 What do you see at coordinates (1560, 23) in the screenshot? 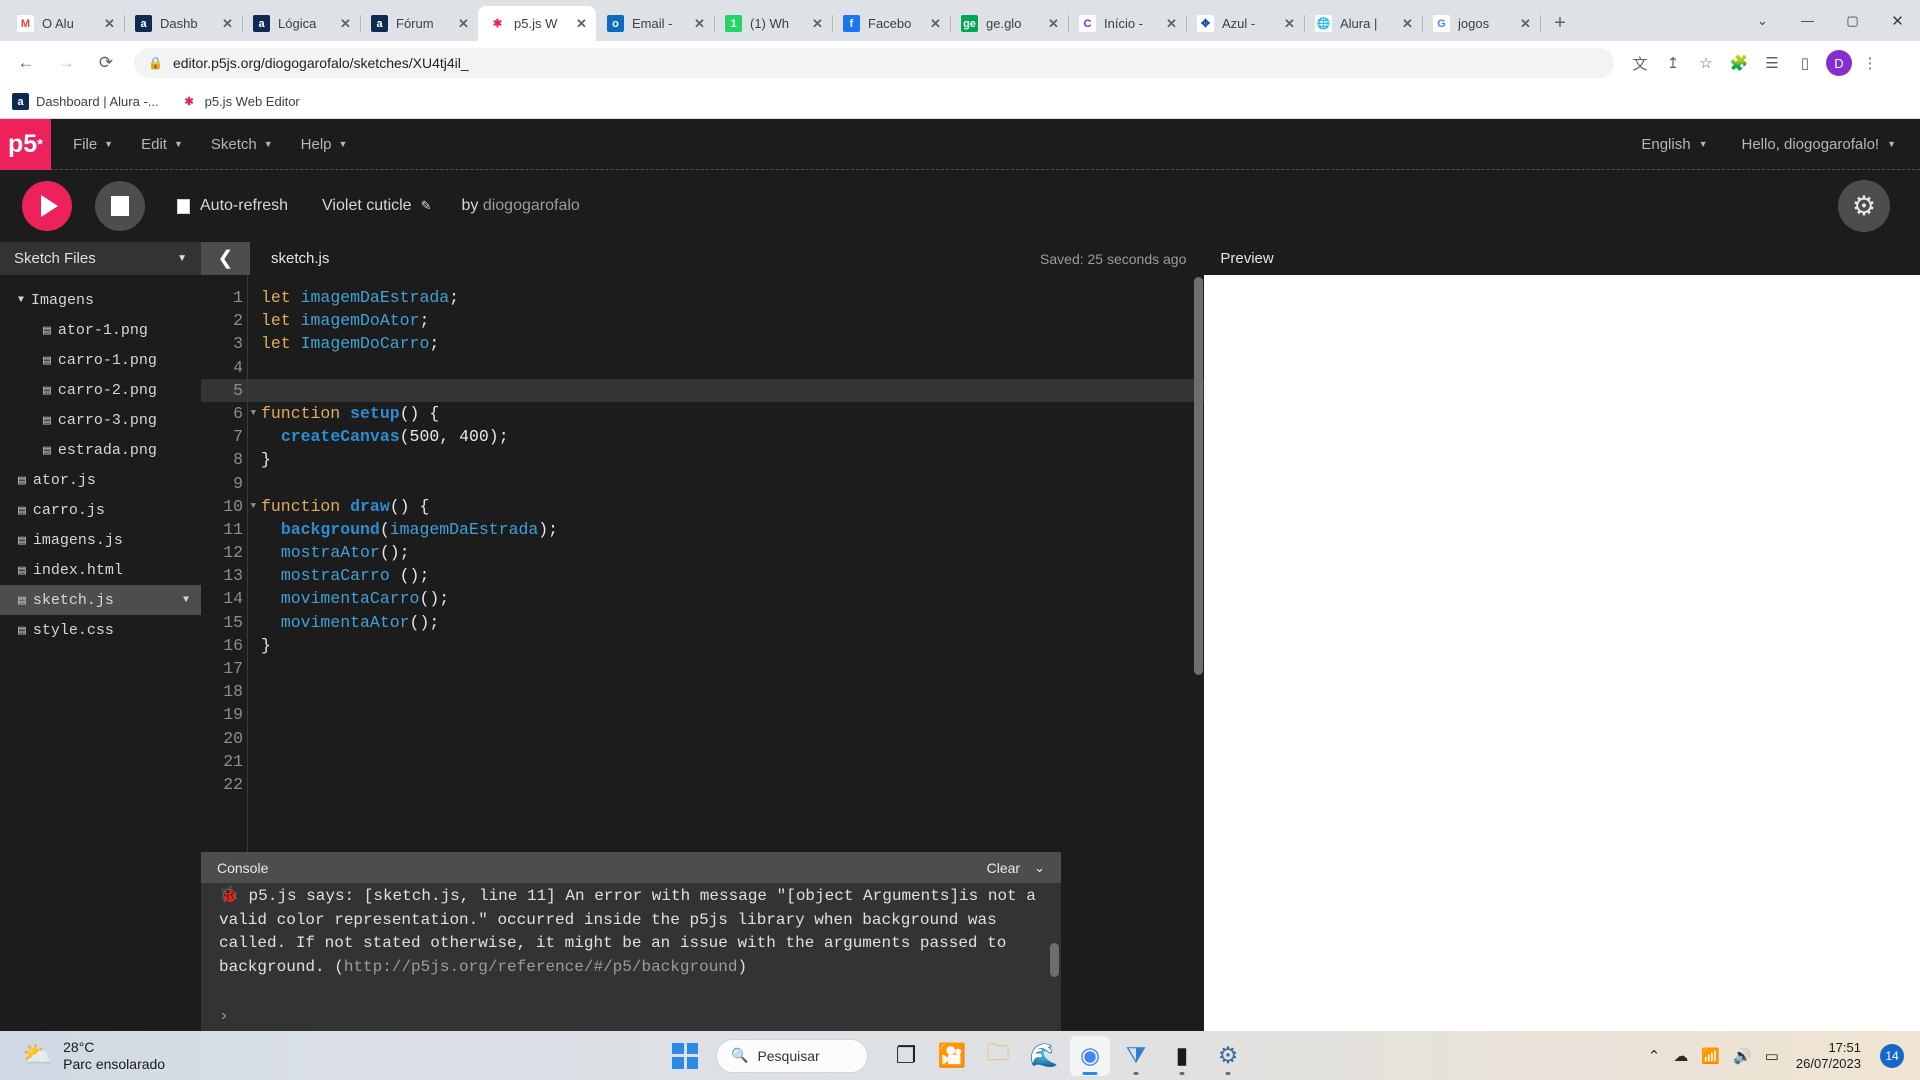
I see `new-tab-button: +` at bounding box center [1560, 23].